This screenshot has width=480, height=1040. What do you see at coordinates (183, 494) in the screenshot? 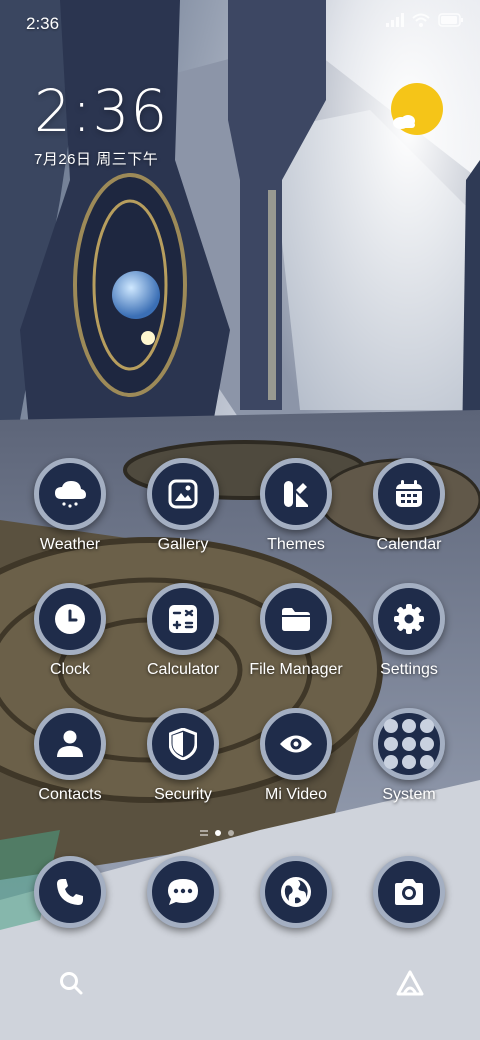
I see `gallery-icon` at bounding box center [183, 494].